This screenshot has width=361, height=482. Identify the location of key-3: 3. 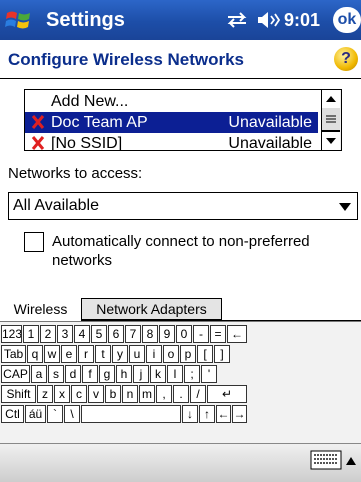
(65, 334).